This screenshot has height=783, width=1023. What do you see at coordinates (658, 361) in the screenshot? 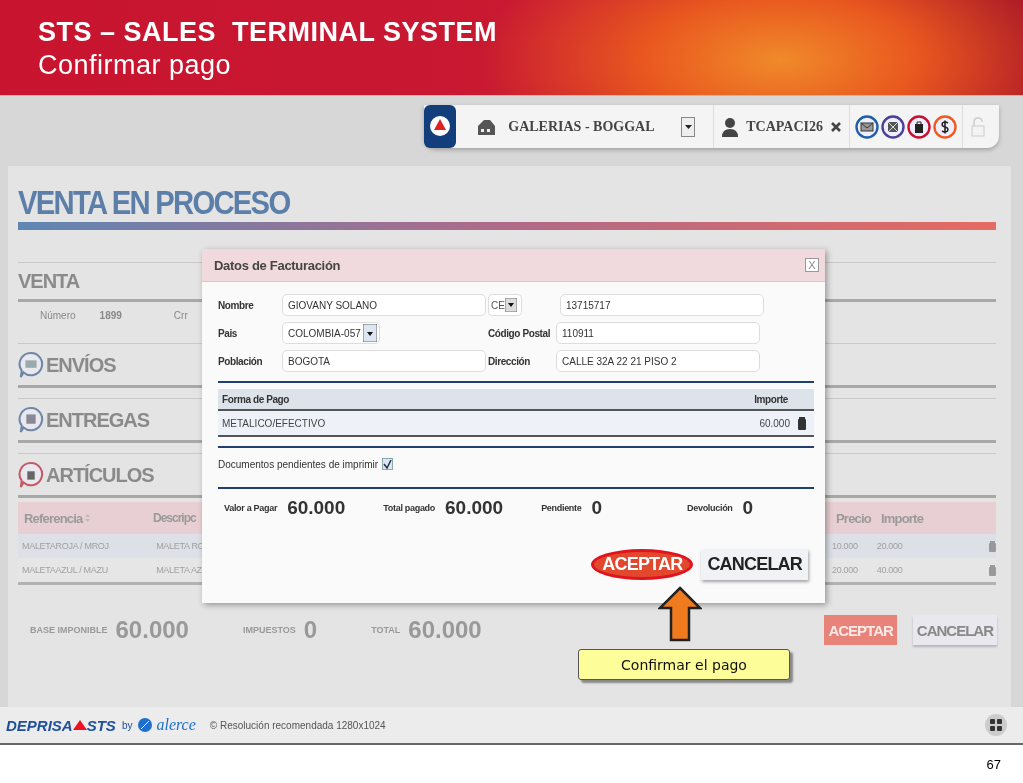
I see `address-field: CALLE 32A 22 21 PISO 2` at bounding box center [658, 361].